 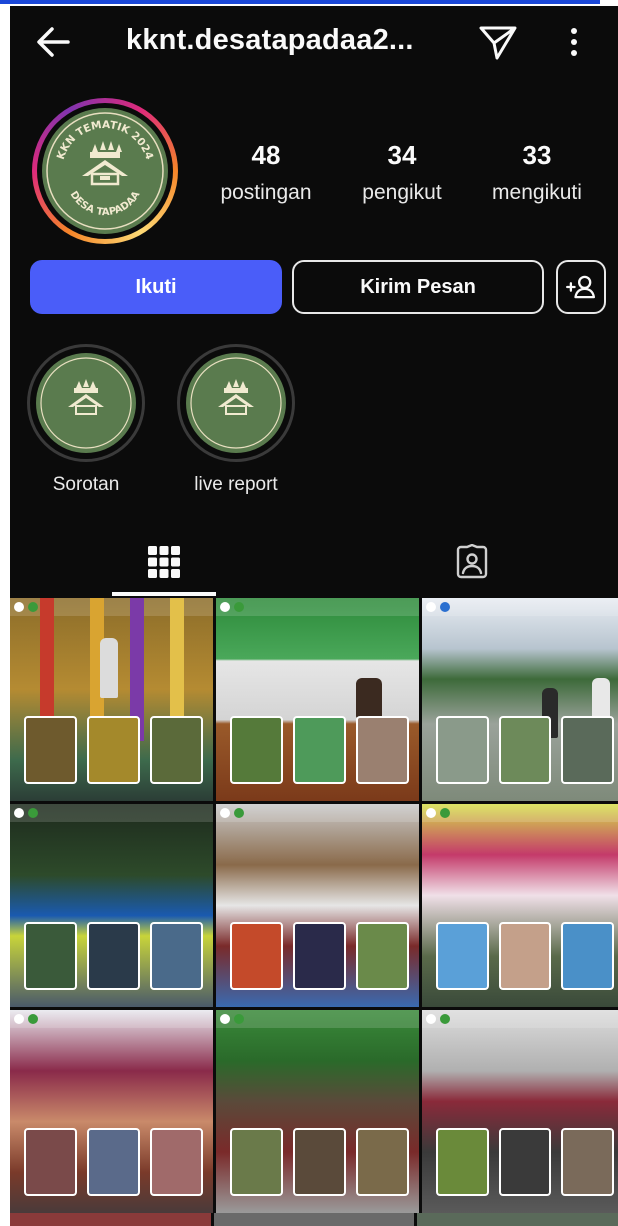 I want to click on suggest-users-button, so click(x=581, y=287).